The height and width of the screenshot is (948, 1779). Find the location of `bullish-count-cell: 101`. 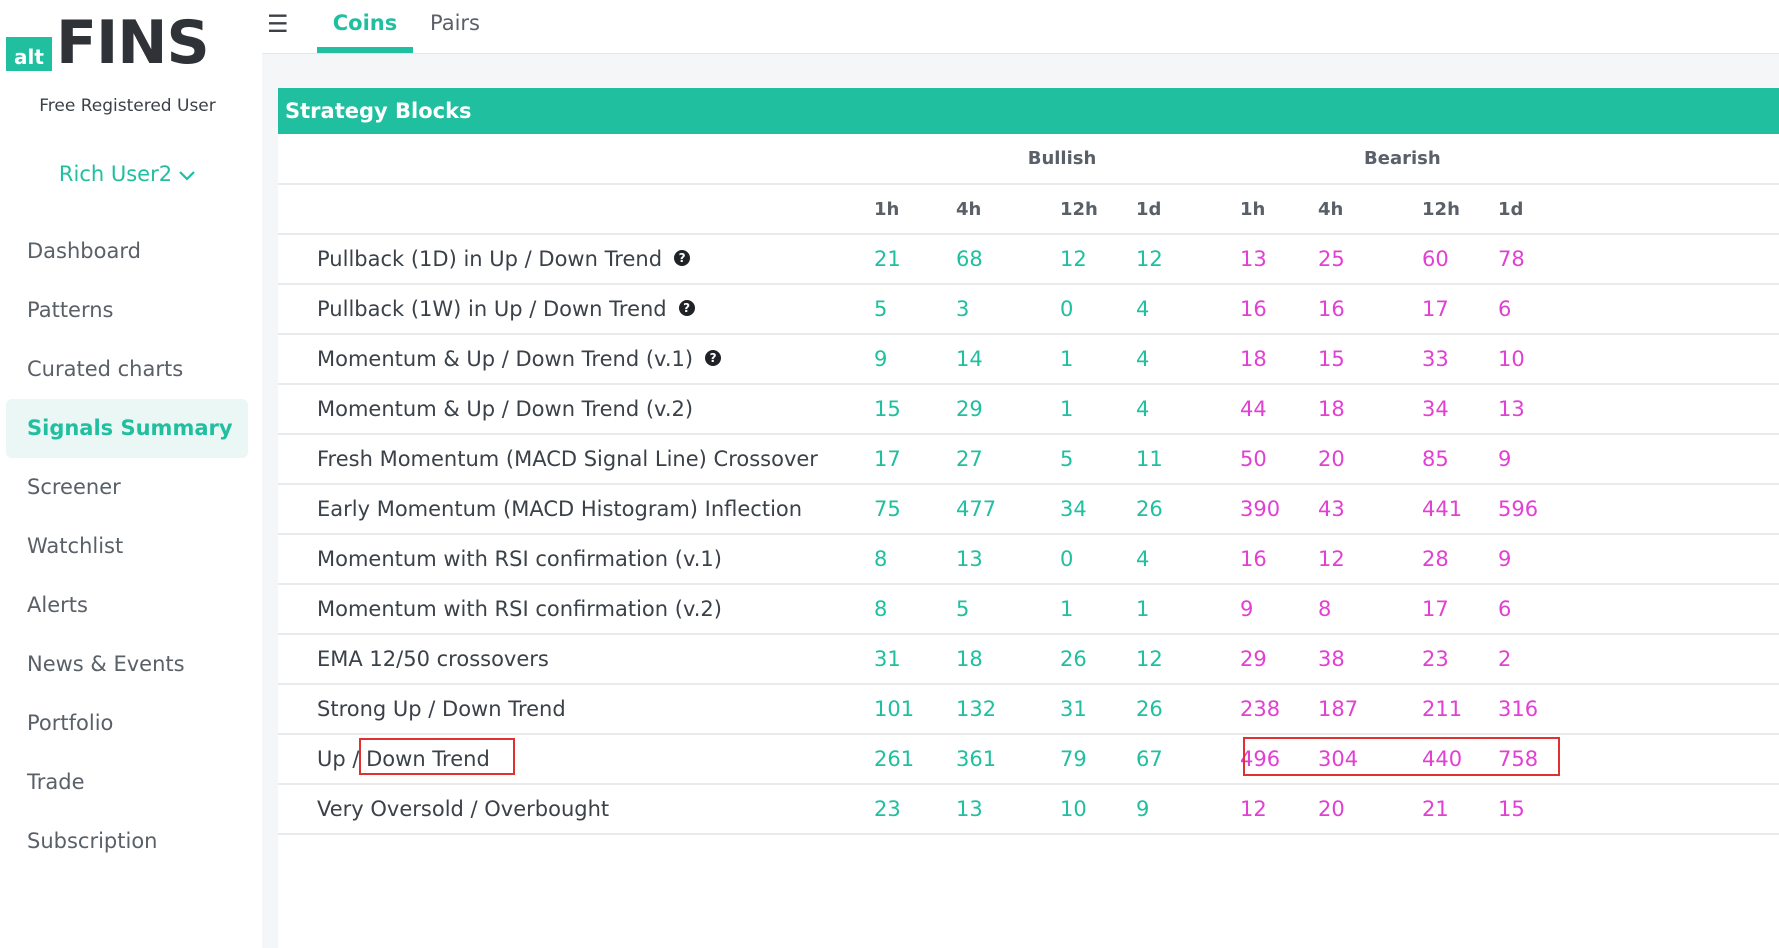

bullish-count-cell: 101 is located at coordinates (915, 709).